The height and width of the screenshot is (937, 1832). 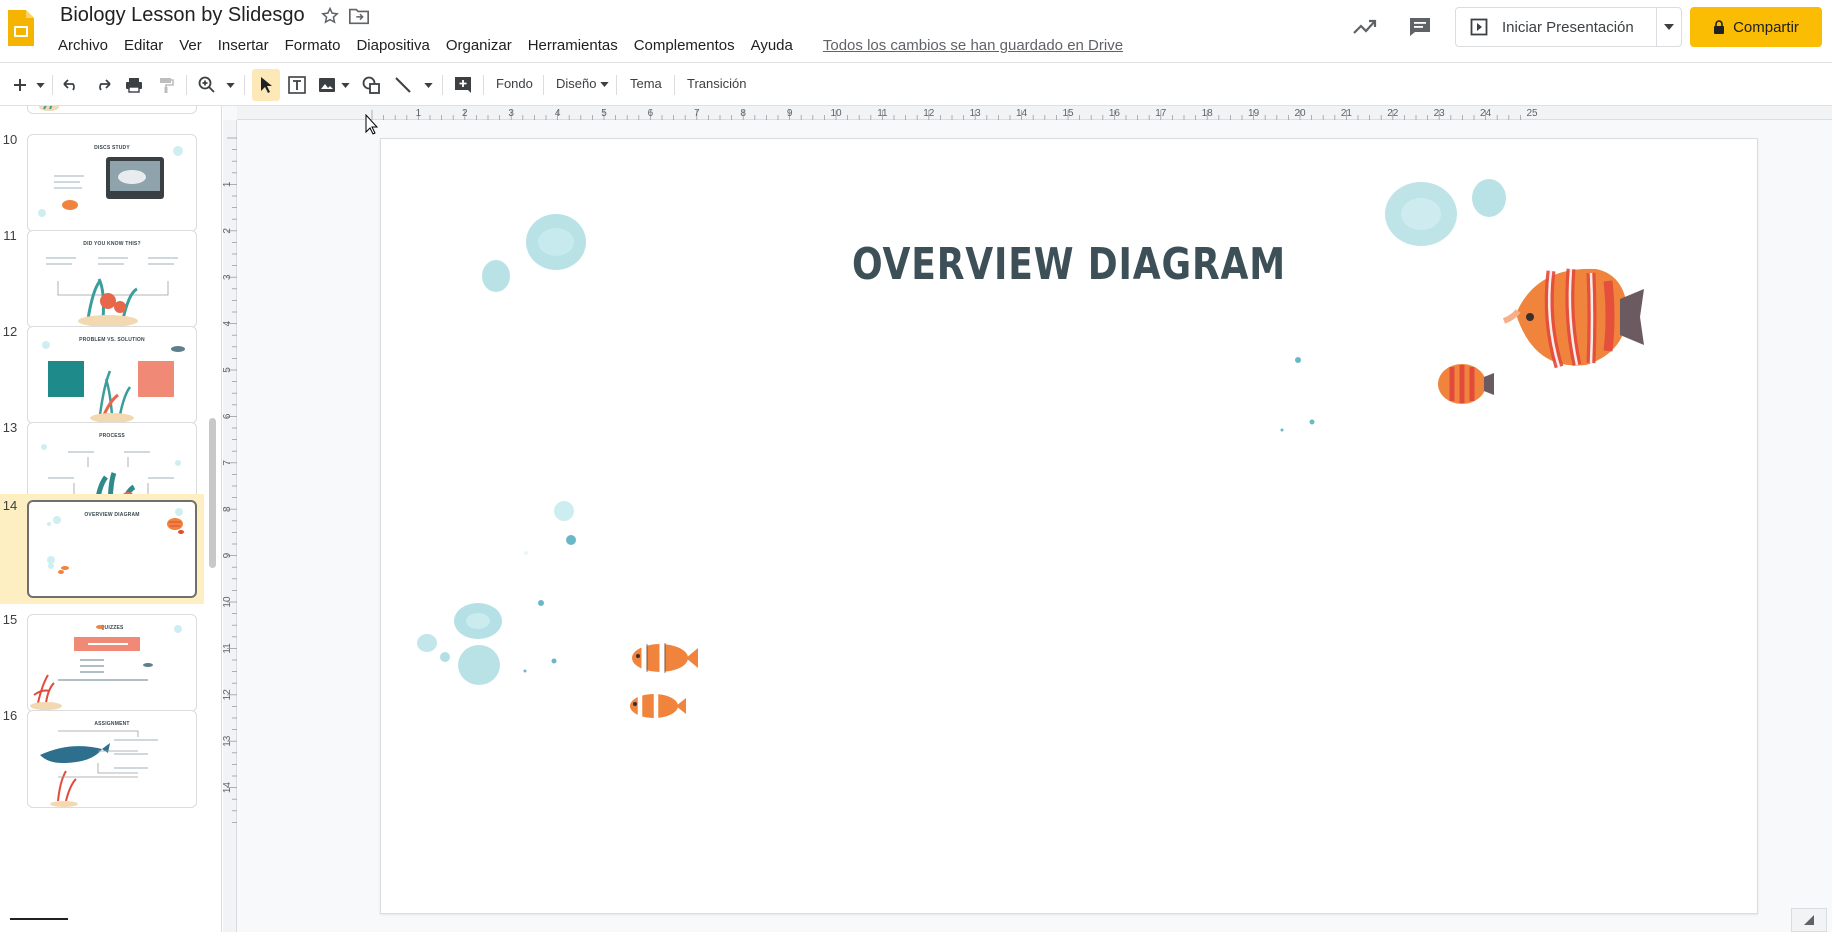 I want to click on slide-thumbnail: QUIZZES, so click(x=112, y=663).